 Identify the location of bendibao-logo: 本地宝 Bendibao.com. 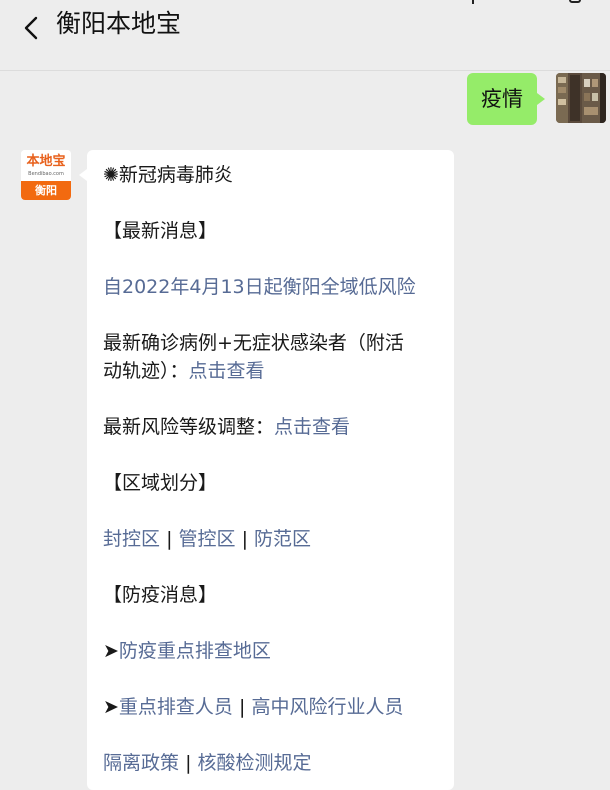
(46, 165).